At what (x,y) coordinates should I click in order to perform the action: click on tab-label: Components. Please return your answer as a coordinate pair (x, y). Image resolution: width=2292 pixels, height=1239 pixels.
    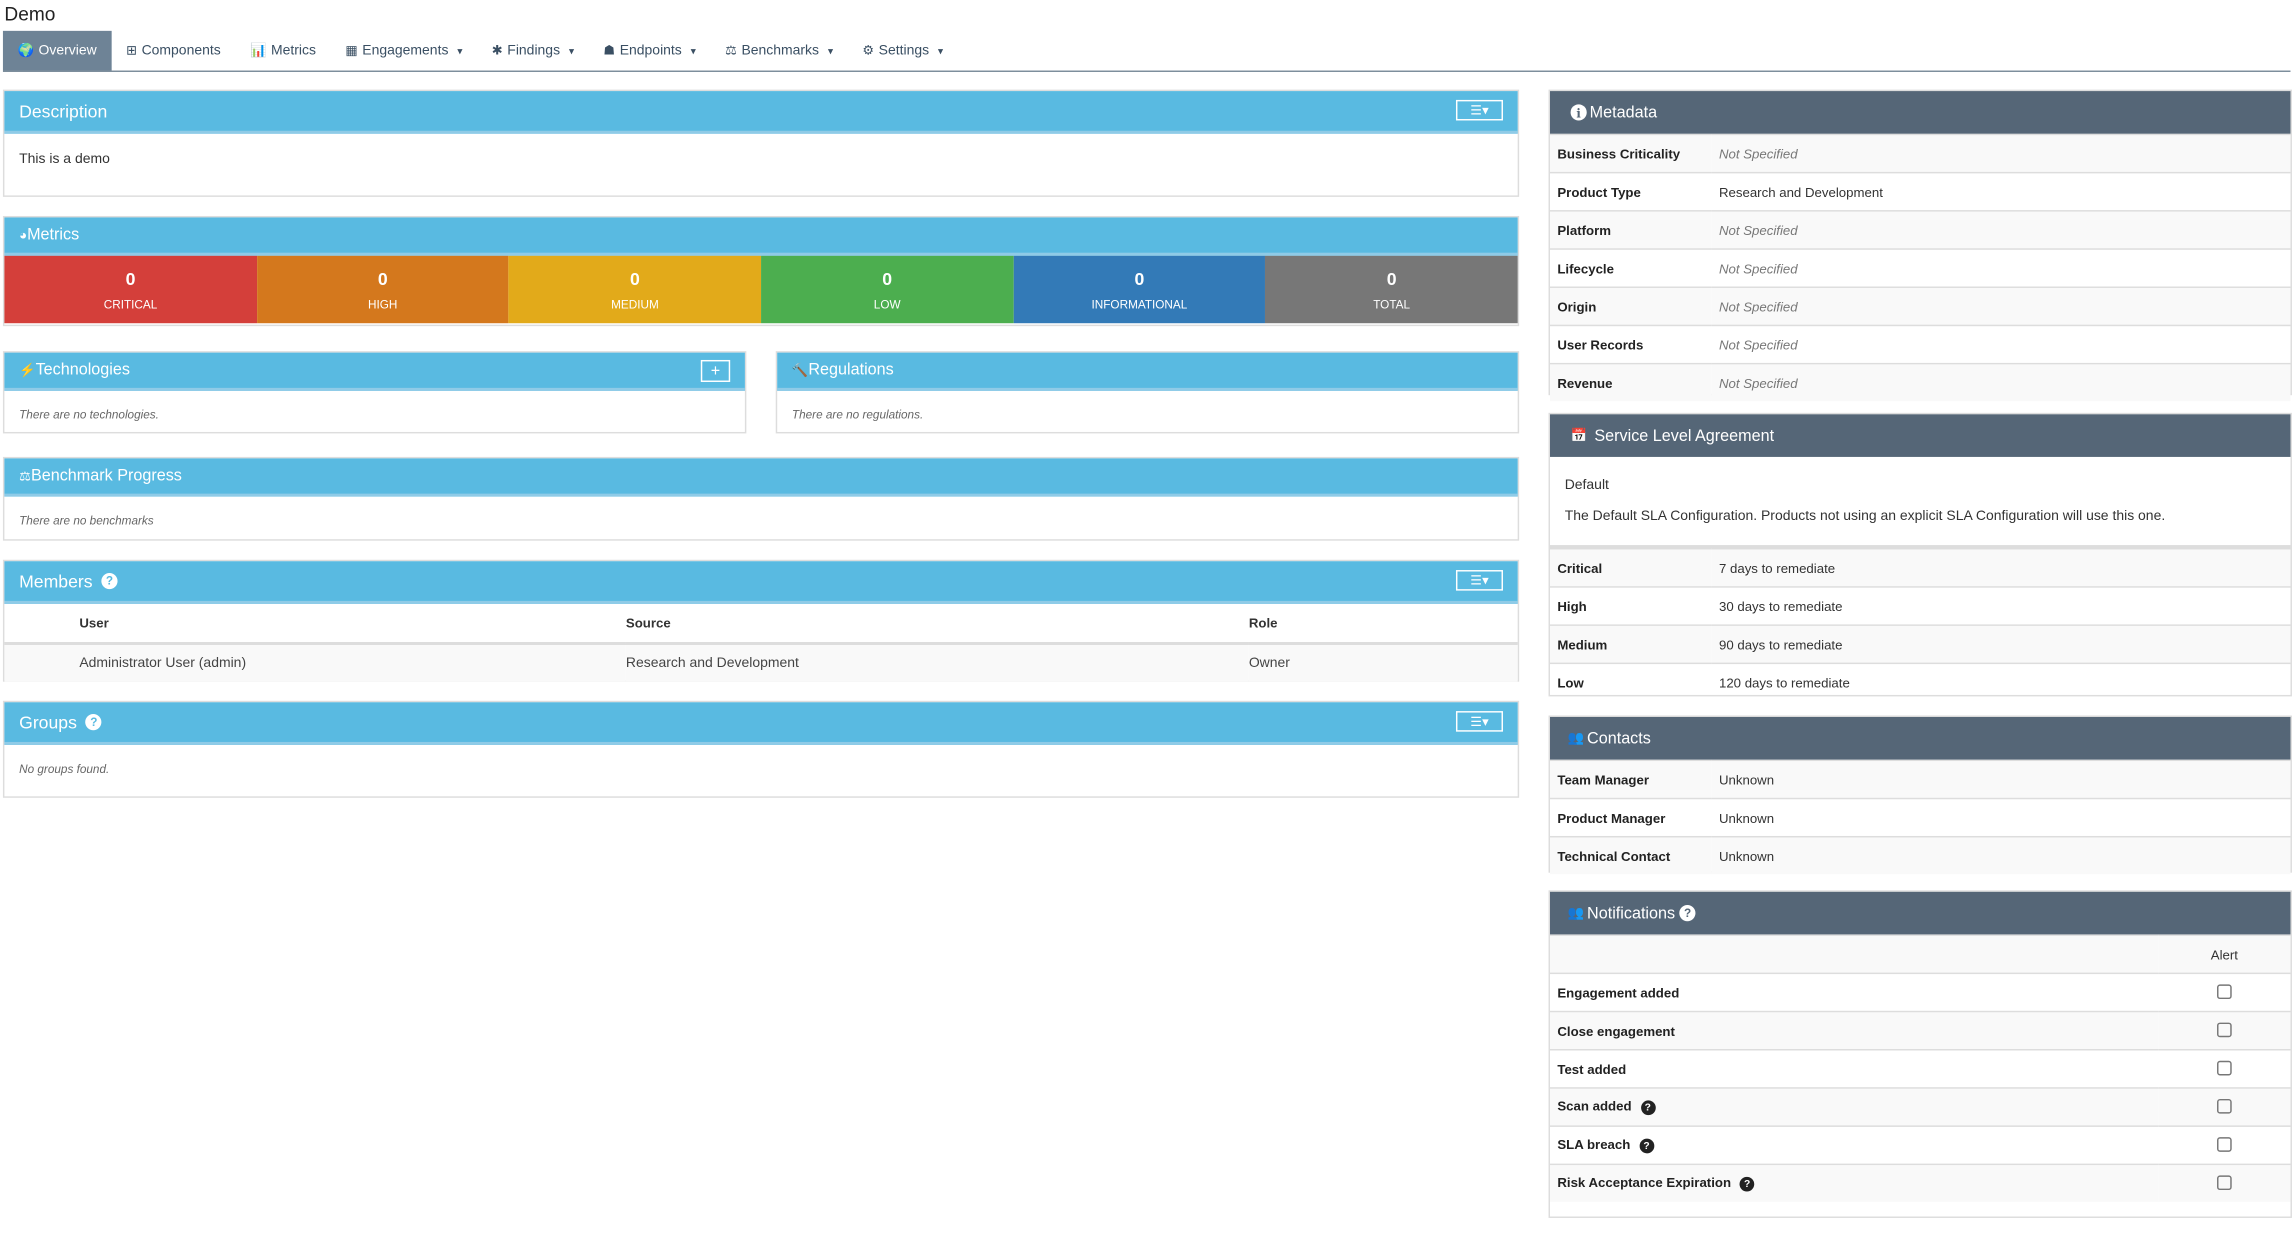
    Looking at the image, I should click on (181, 50).